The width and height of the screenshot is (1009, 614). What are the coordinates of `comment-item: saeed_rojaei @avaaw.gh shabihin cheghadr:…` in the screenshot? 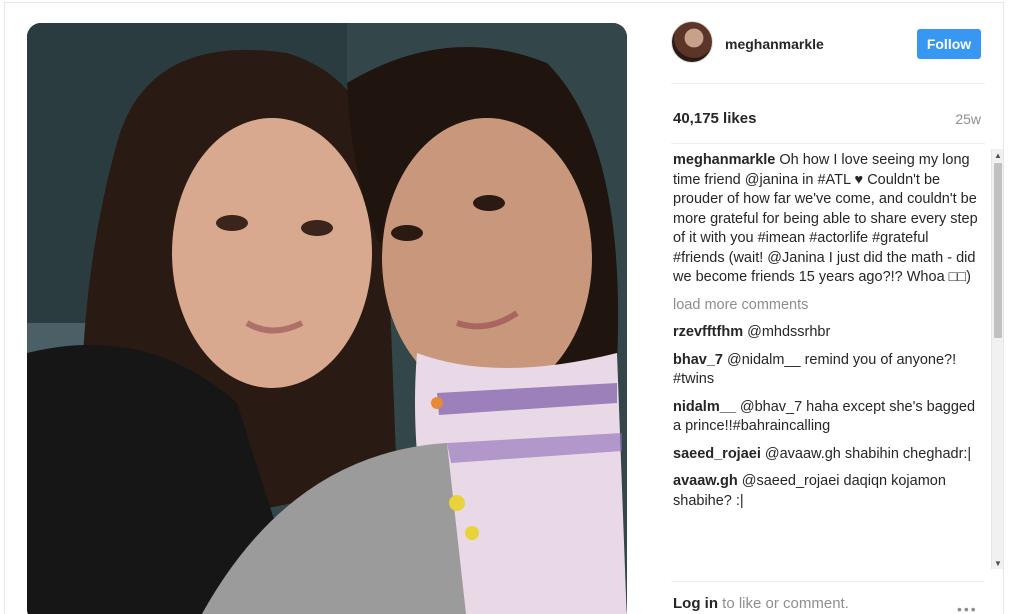 It's located at (827, 455).